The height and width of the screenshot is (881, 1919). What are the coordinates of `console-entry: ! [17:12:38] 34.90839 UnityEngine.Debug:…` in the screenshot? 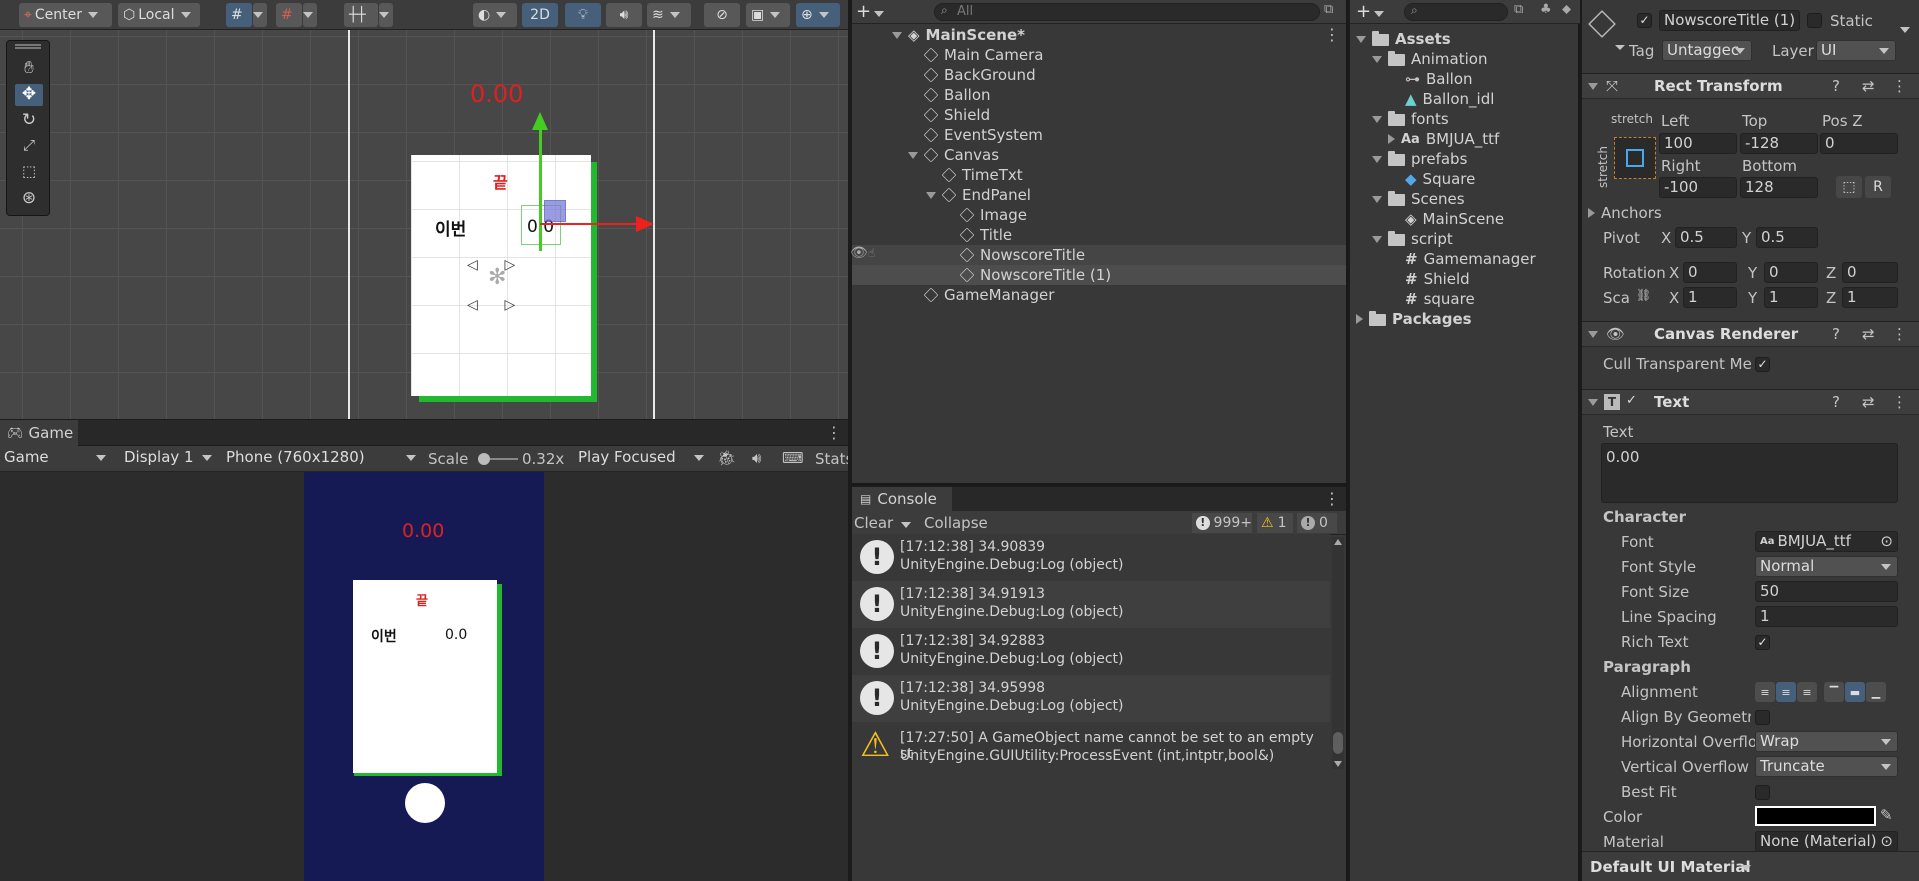 It's located at (1091, 557).